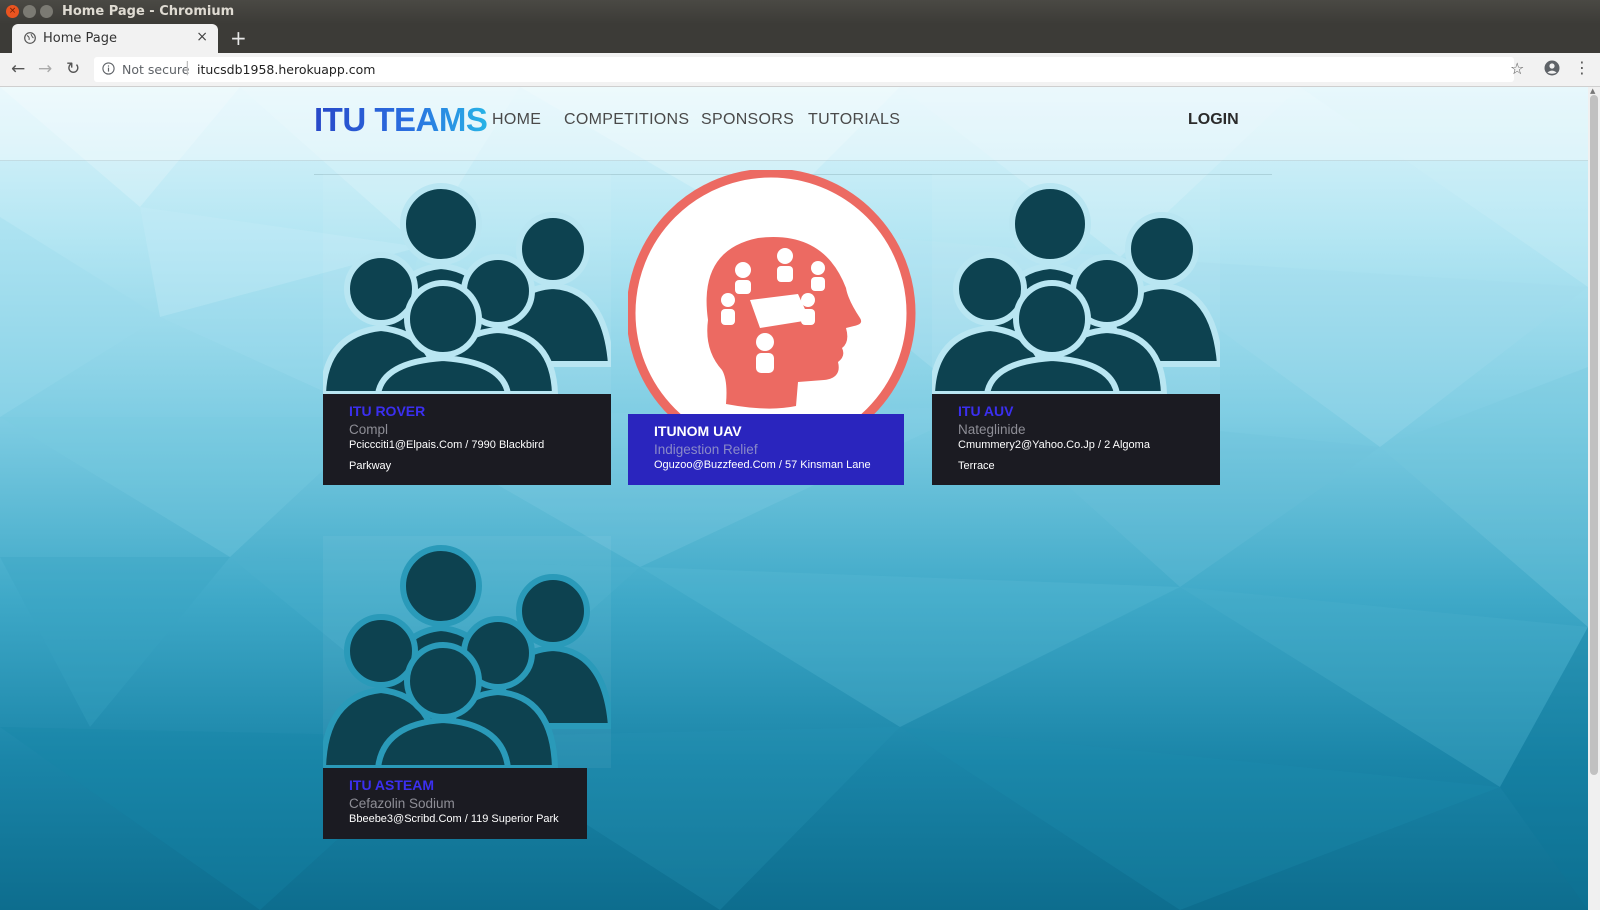 The image size is (1600, 910). What do you see at coordinates (30, 38) in the screenshot?
I see `globe-icon` at bounding box center [30, 38].